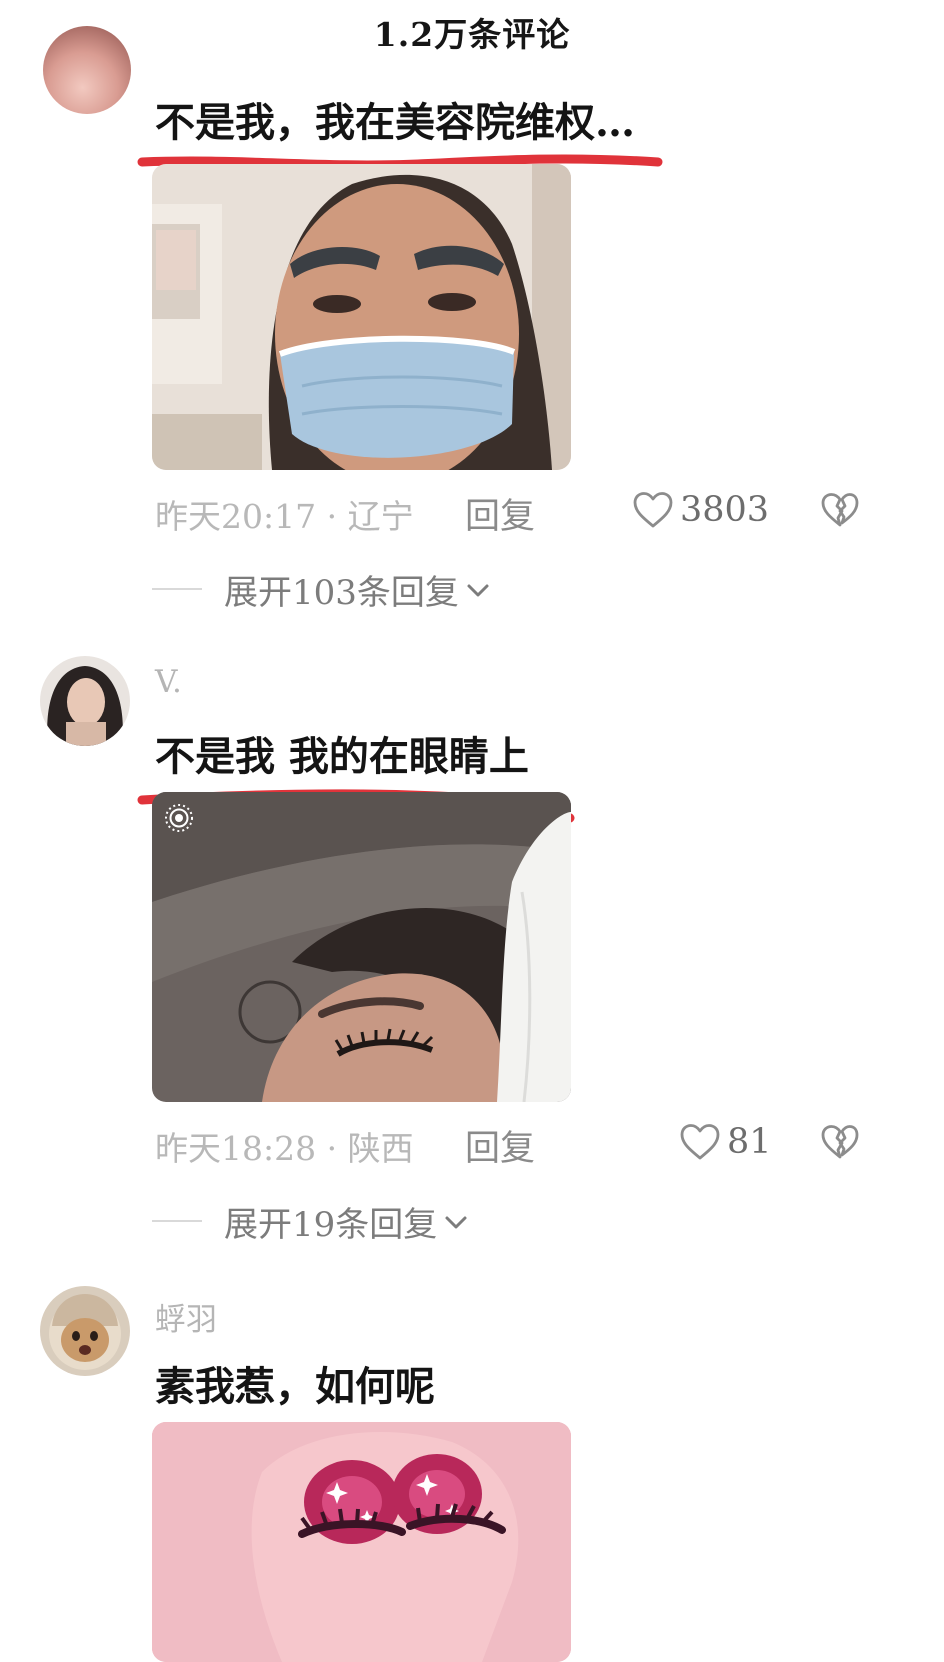 The height and width of the screenshot is (1662, 944). What do you see at coordinates (749, 1142) in the screenshot?
I see `like-count: 81` at bounding box center [749, 1142].